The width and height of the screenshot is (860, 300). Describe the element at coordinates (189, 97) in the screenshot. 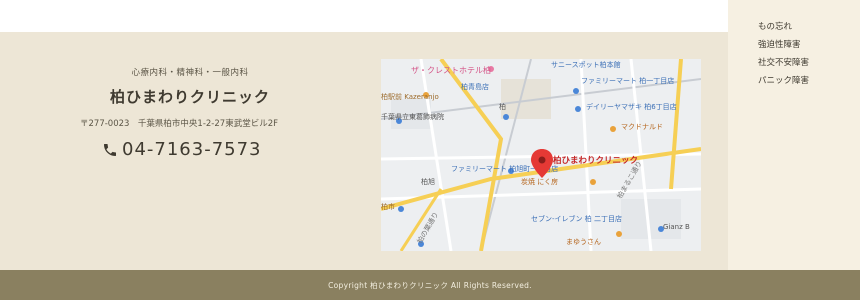

I see `clinic-name: 柏ひまわりクリニック` at that location.